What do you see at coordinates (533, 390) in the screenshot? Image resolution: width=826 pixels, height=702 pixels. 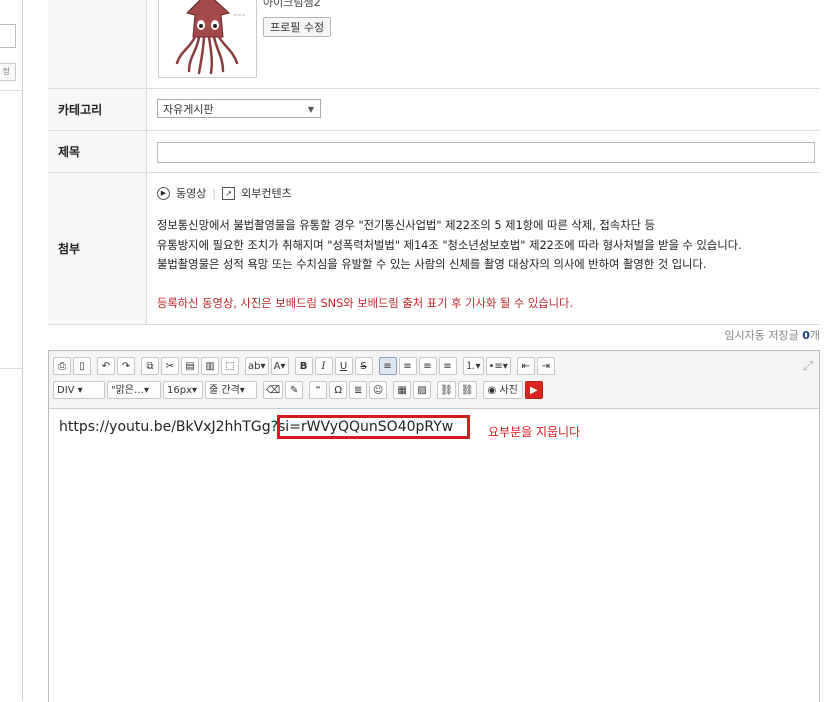 I see `youtube-icon: ▶` at bounding box center [533, 390].